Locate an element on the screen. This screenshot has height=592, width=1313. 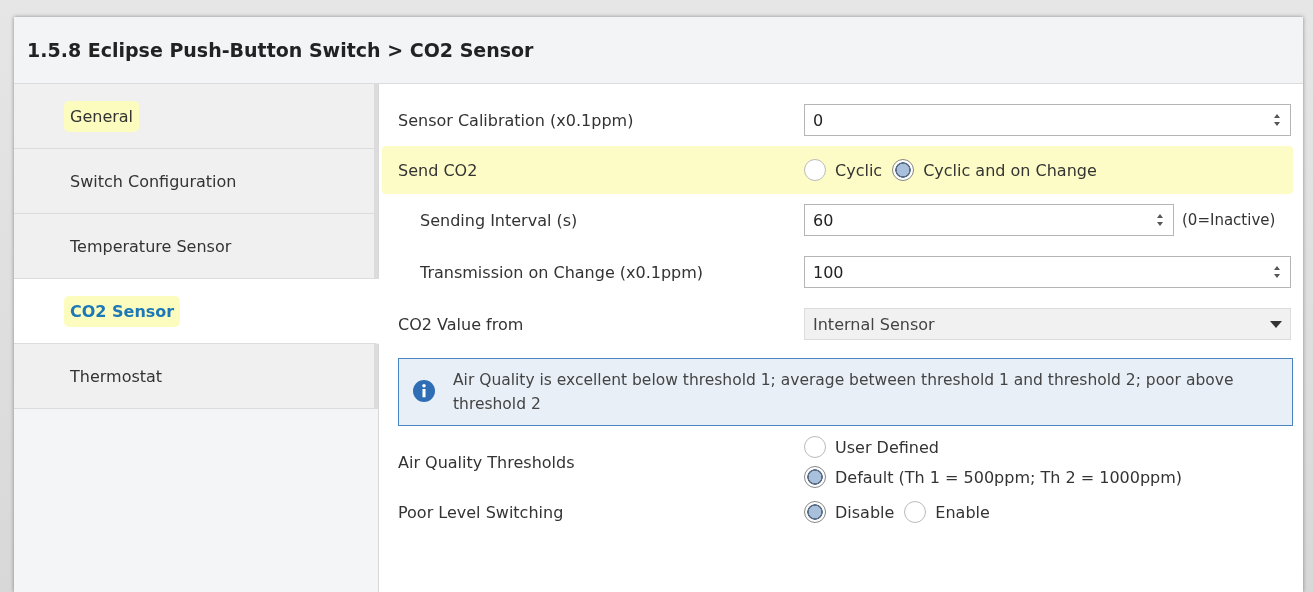
parameter-label: CO2 Value from is located at coordinates (461, 324).